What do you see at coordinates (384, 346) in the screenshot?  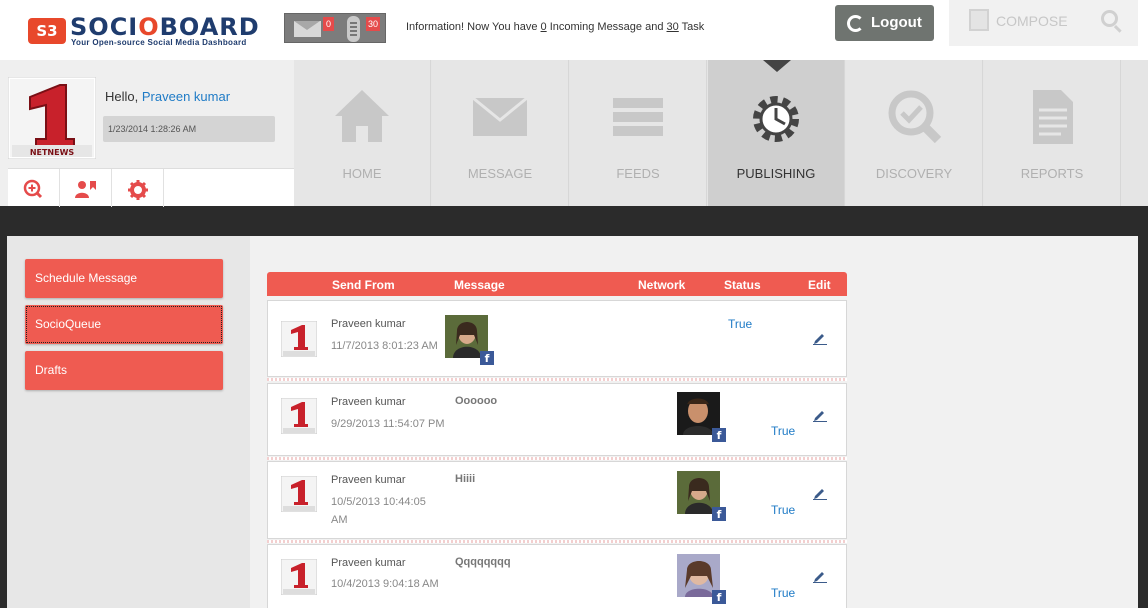 I see `row-date: 11/7/2013 8:01:23 AM` at bounding box center [384, 346].